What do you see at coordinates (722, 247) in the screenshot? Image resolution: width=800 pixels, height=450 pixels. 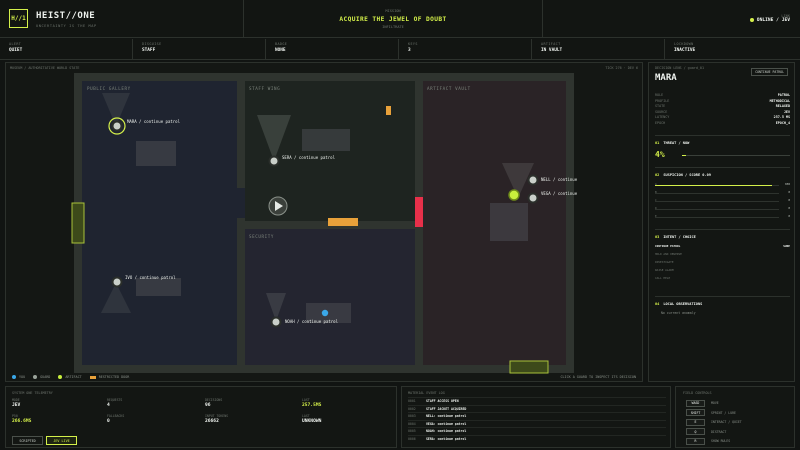 I see `intent-option: CONTINUE PATROL SURE` at bounding box center [722, 247].